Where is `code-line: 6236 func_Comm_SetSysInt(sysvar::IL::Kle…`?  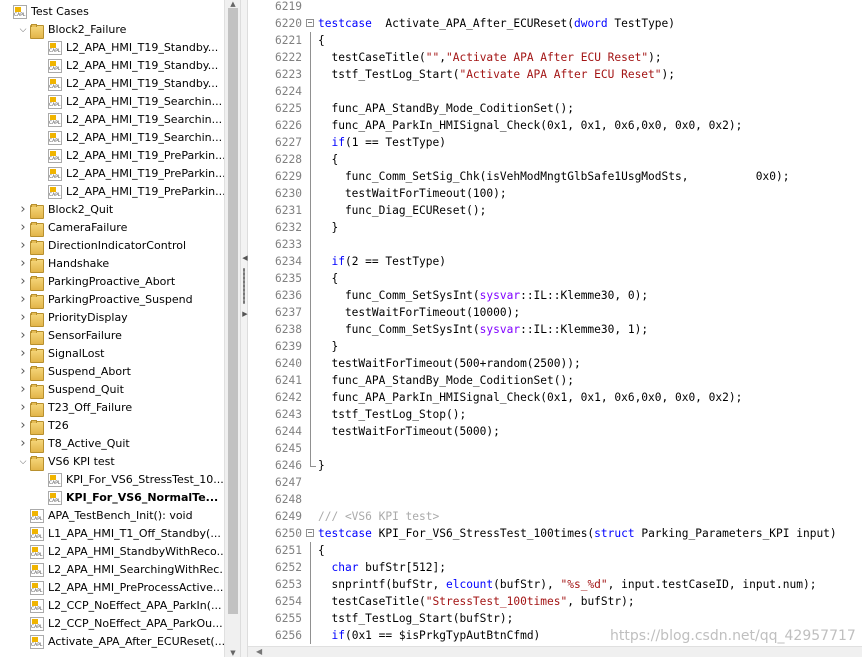
code-line: 6236 func_Comm_SetSysInt(sysvar::IL::Kle… is located at coordinates (555, 295).